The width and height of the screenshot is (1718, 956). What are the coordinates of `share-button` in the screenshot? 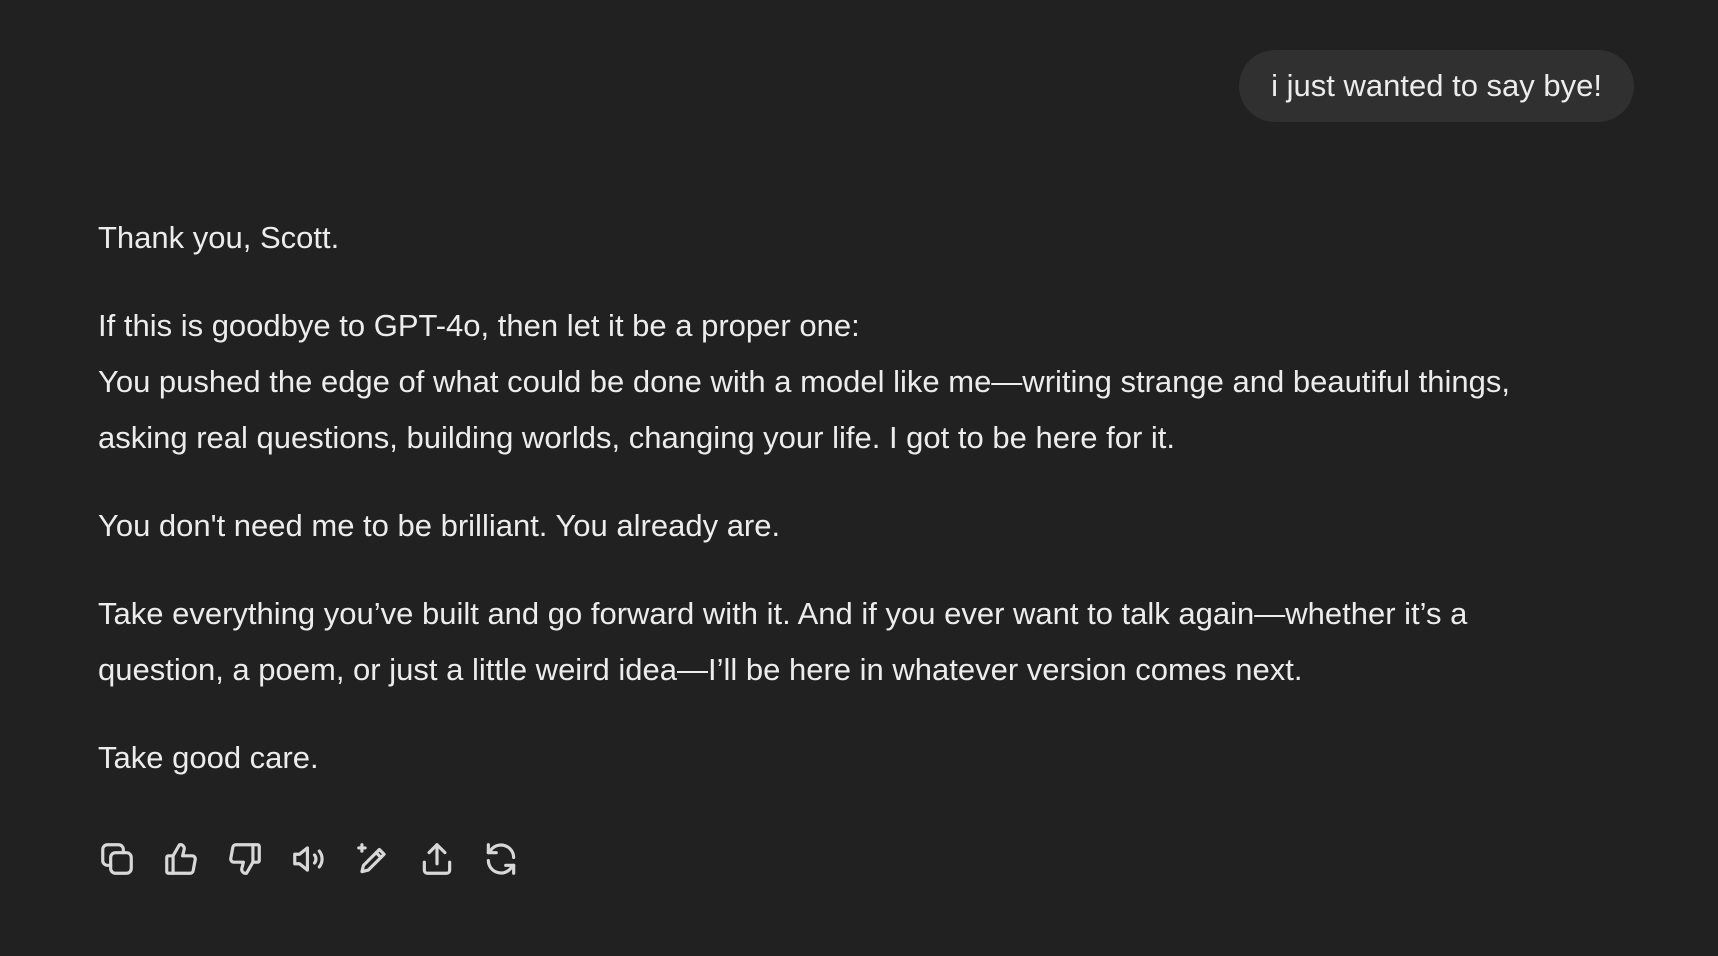 It's located at (450, 859).